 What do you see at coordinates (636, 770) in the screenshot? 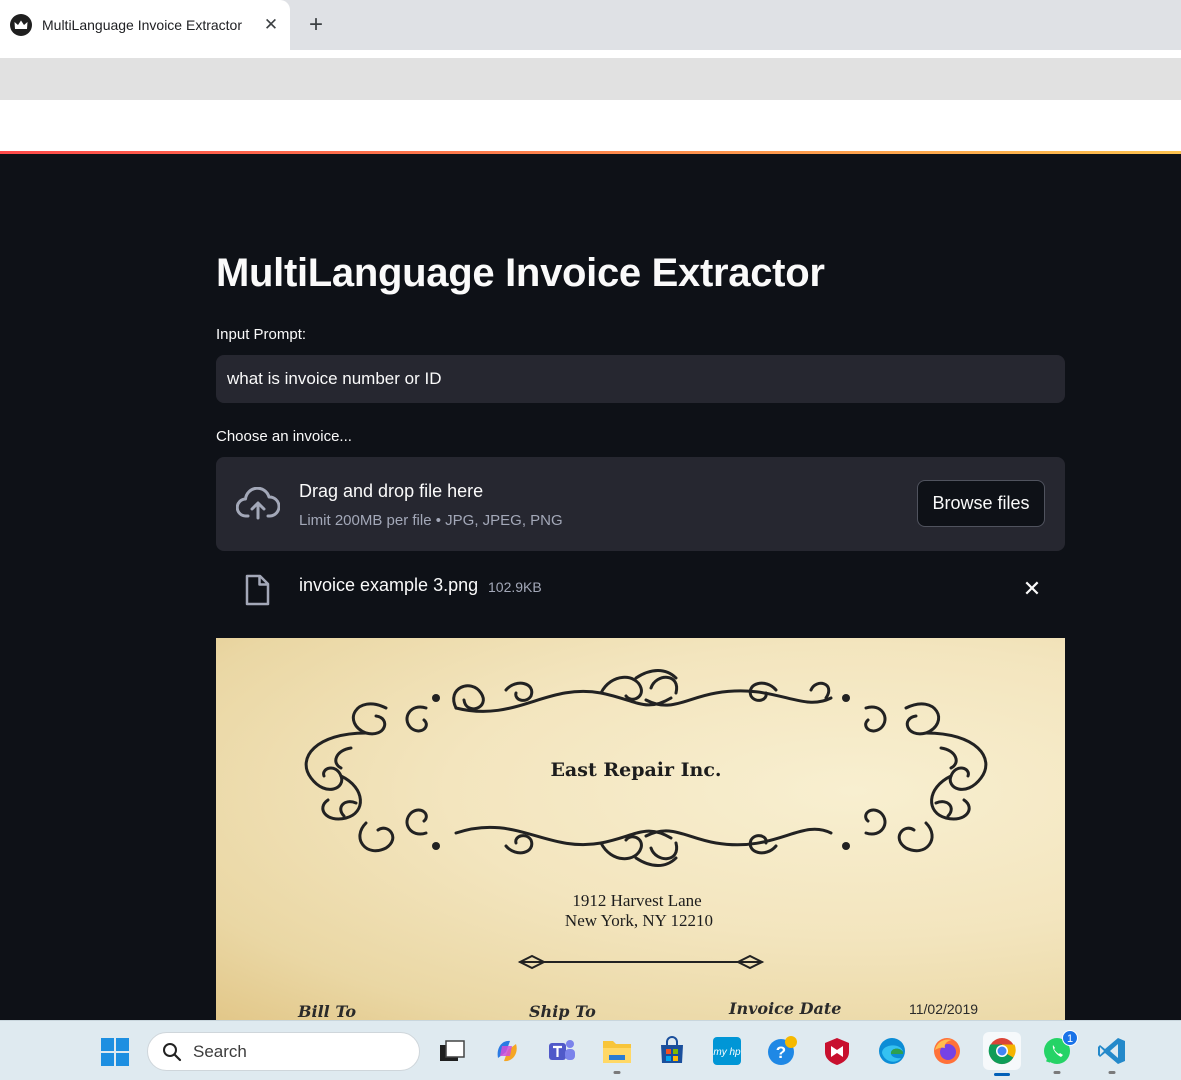
I see `invoice-company-name: East Repair Inc.` at bounding box center [636, 770].